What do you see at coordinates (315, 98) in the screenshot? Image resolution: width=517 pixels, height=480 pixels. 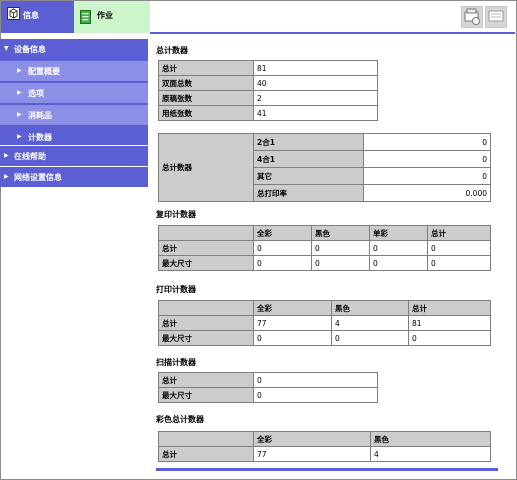 I see `row-value: 2` at bounding box center [315, 98].